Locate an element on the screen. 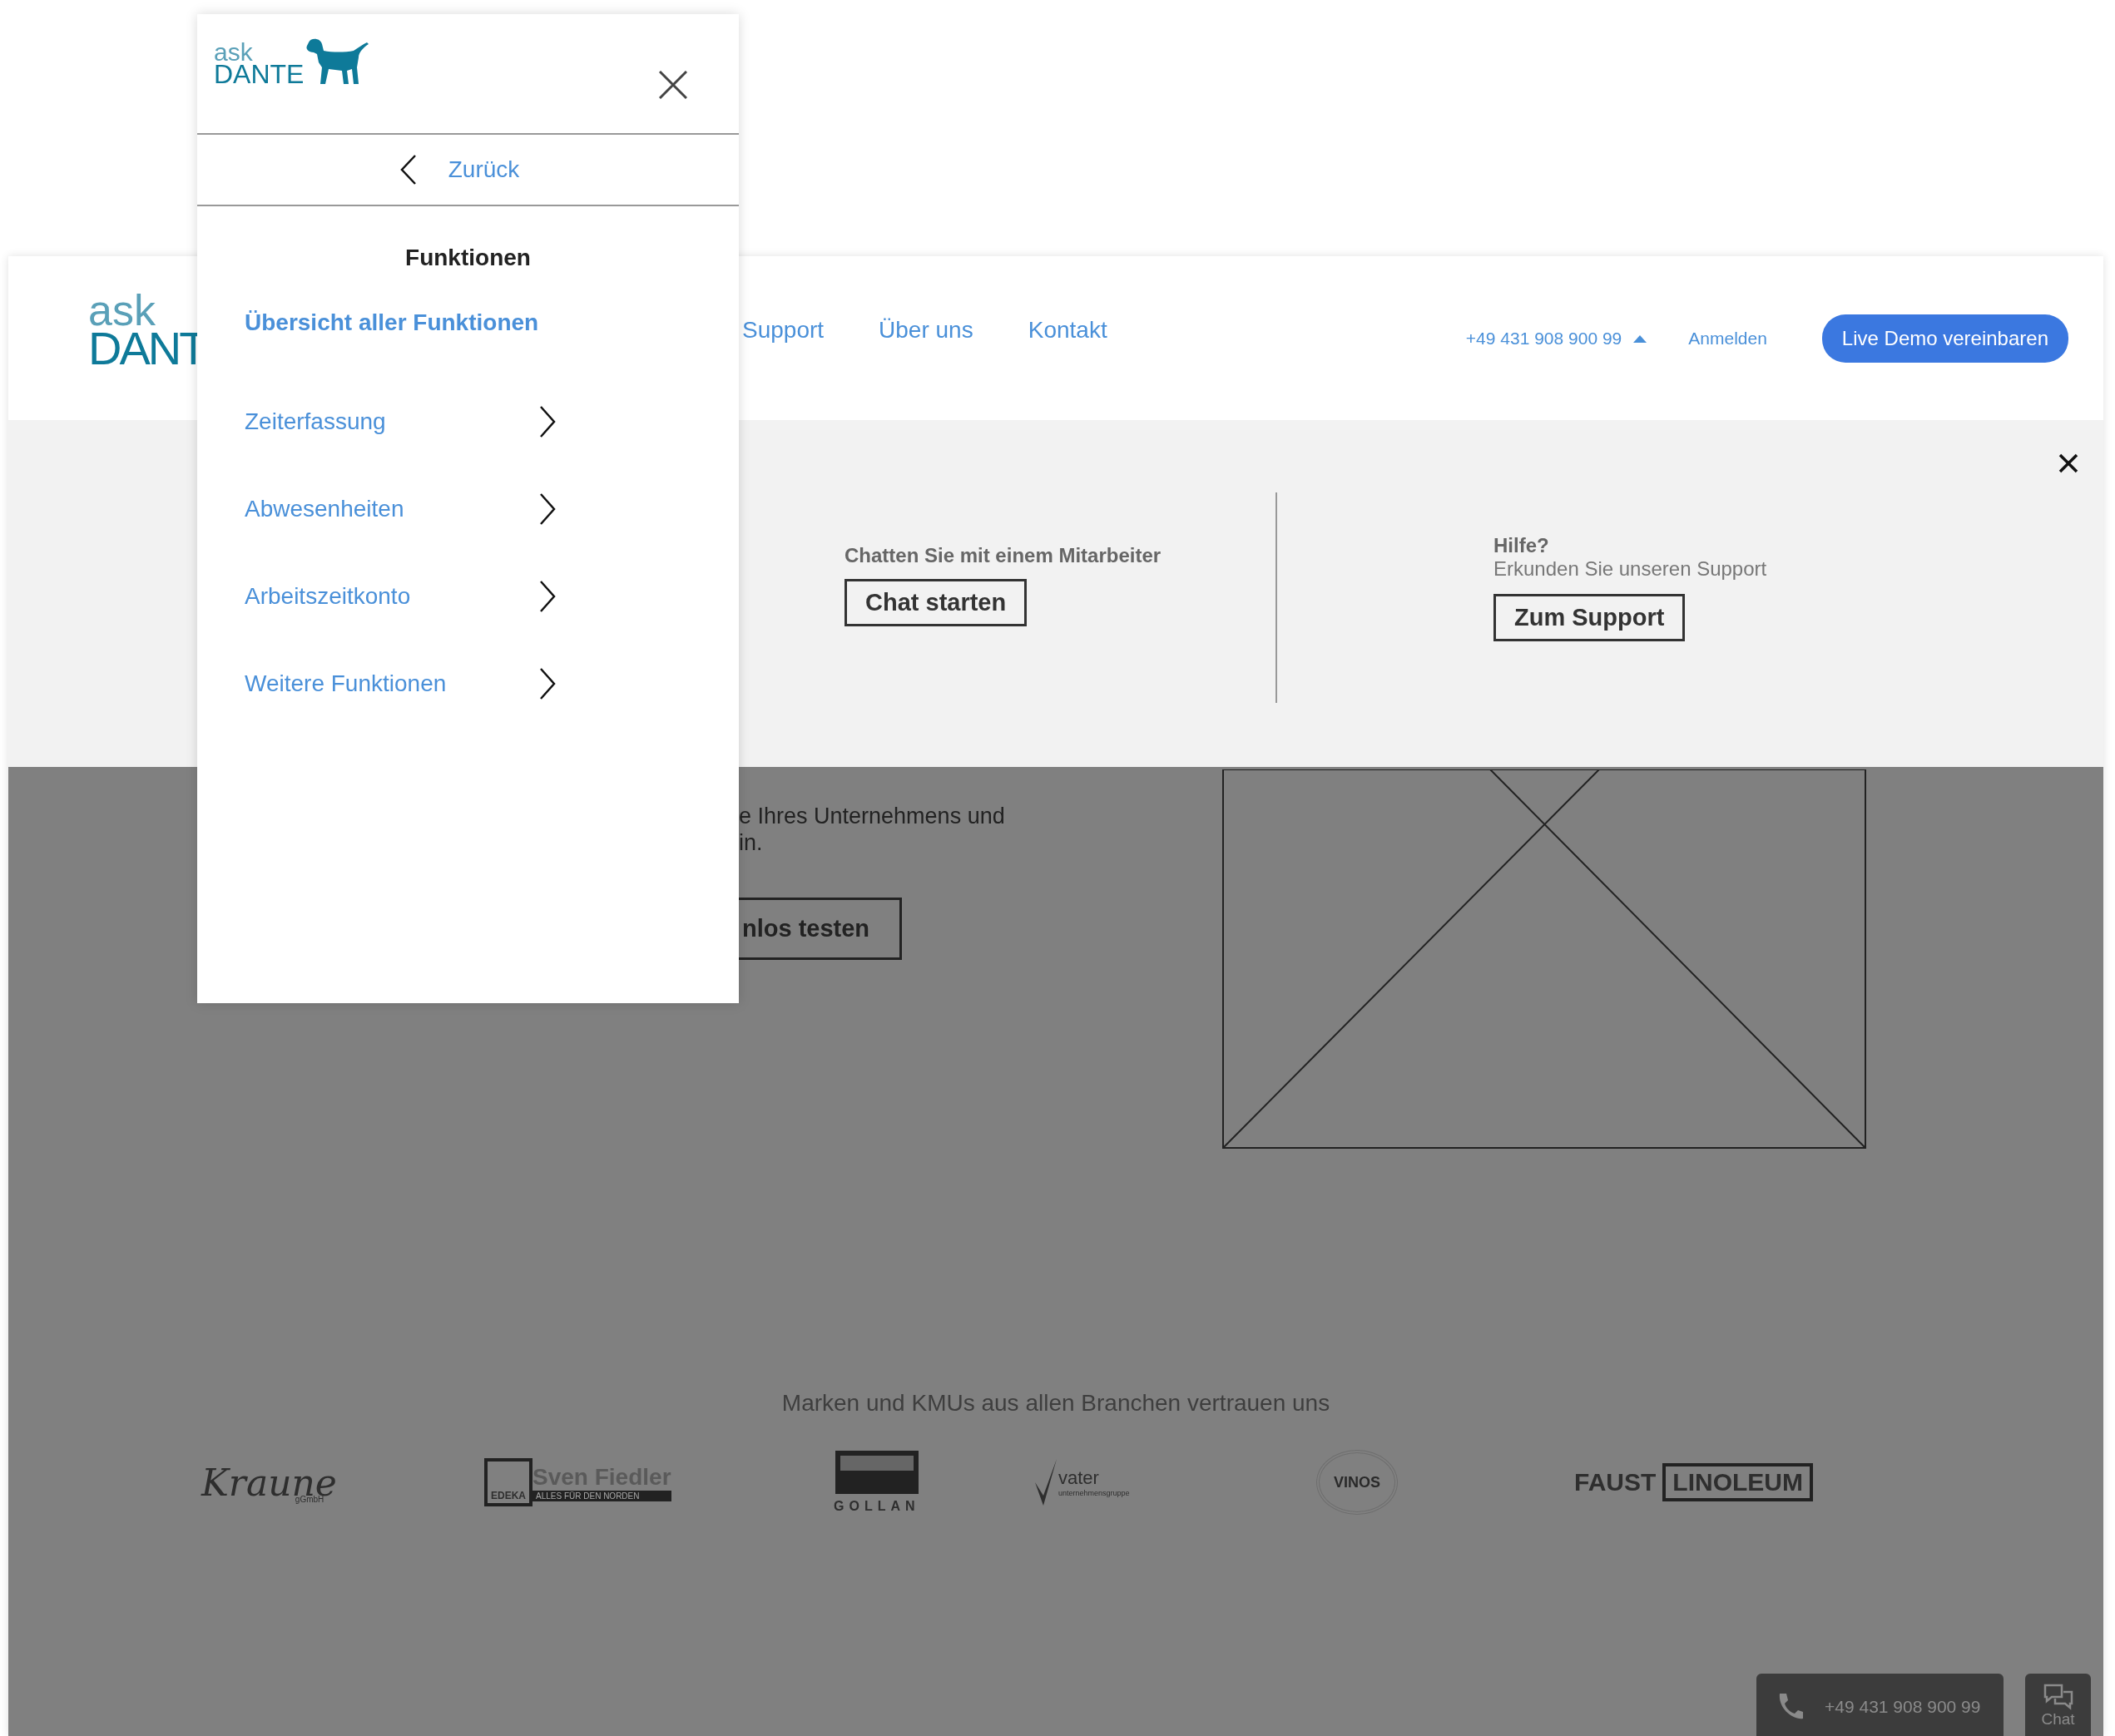  client-logo: VINOS is located at coordinates (1445, 1482).